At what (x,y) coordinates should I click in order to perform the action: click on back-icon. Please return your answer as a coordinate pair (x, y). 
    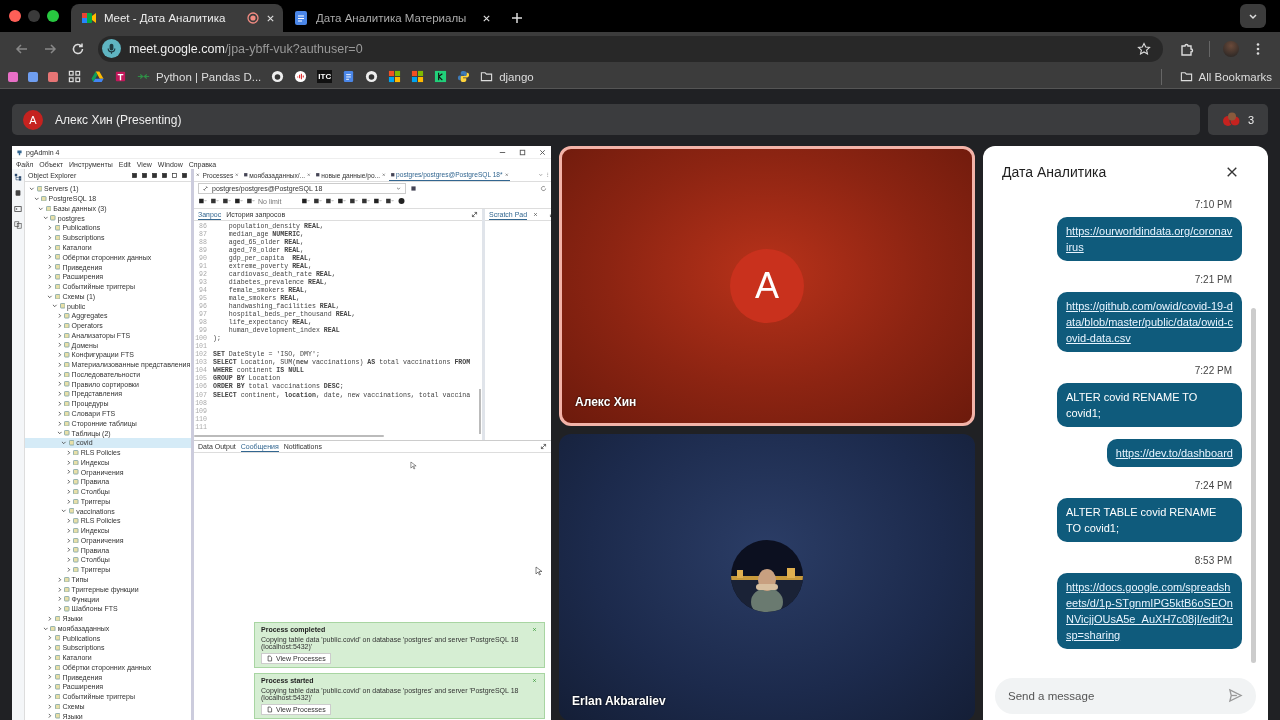
    Looking at the image, I should click on (22, 48).